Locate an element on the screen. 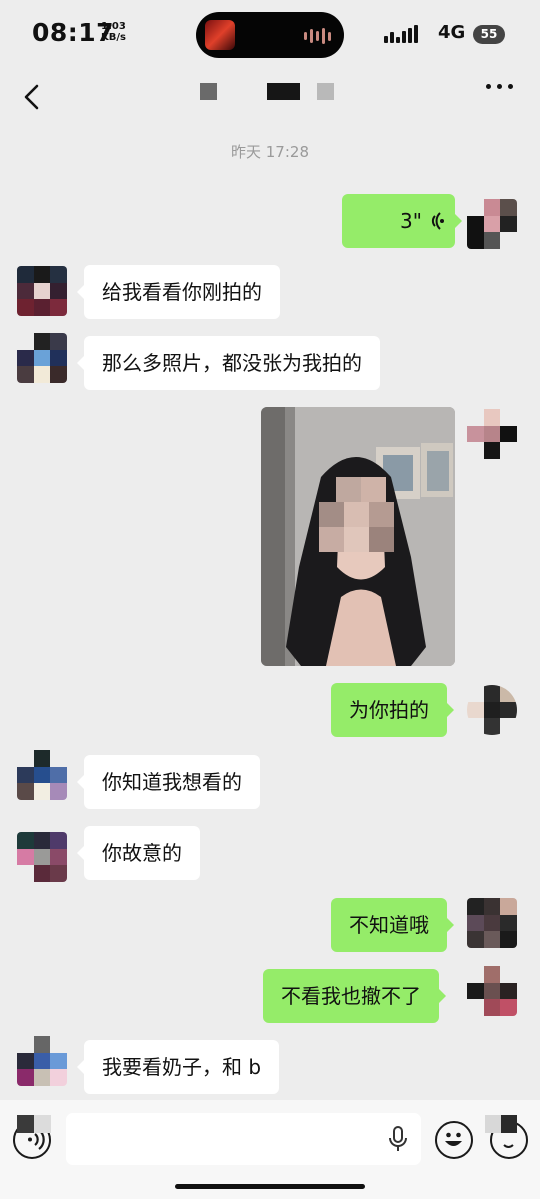  network-type: 4G is located at coordinates (452, 32).